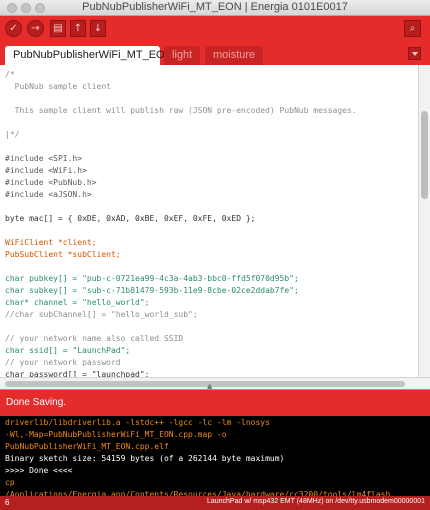 The width and height of the screenshot is (430, 510). I want to click on code-line: PubNub sample client, so click(58, 86).